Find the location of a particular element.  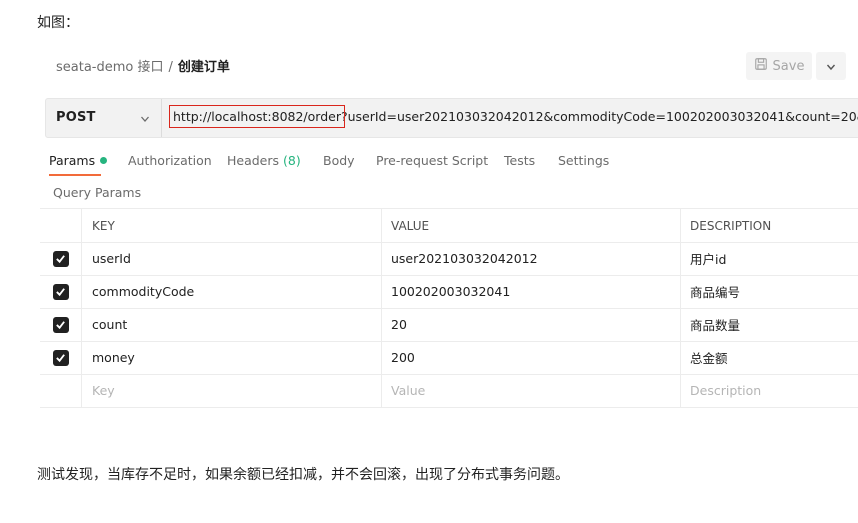

tab-headers-label: Headers is located at coordinates (253, 160).